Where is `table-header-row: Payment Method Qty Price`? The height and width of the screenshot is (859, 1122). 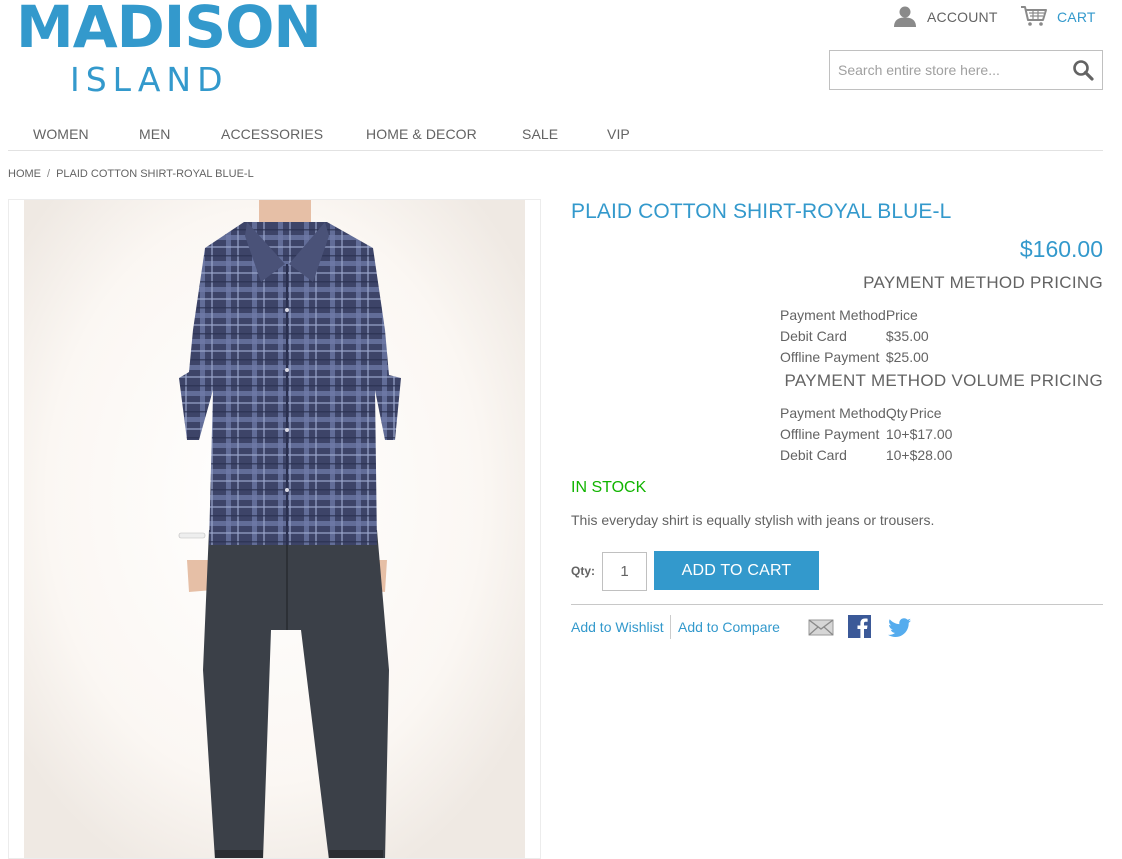
table-header-row: Payment Method Qty Price is located at coordinates (866, 412).